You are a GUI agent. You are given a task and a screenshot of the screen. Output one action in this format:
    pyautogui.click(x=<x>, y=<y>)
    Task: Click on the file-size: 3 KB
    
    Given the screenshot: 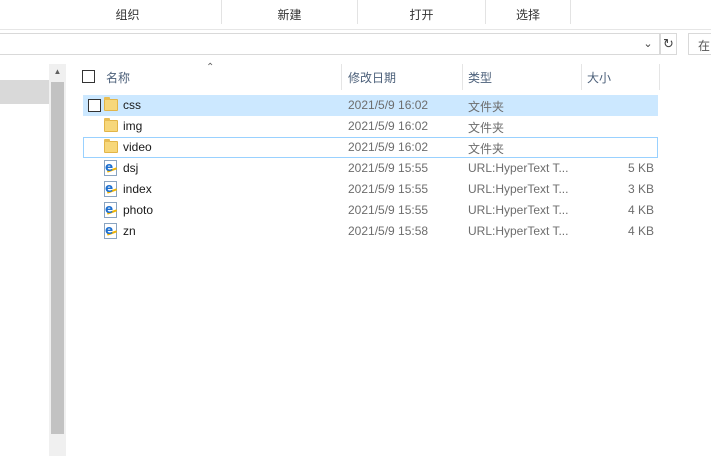 What is the action you would take?
    pyautogui.click(x=640, y=189)
    